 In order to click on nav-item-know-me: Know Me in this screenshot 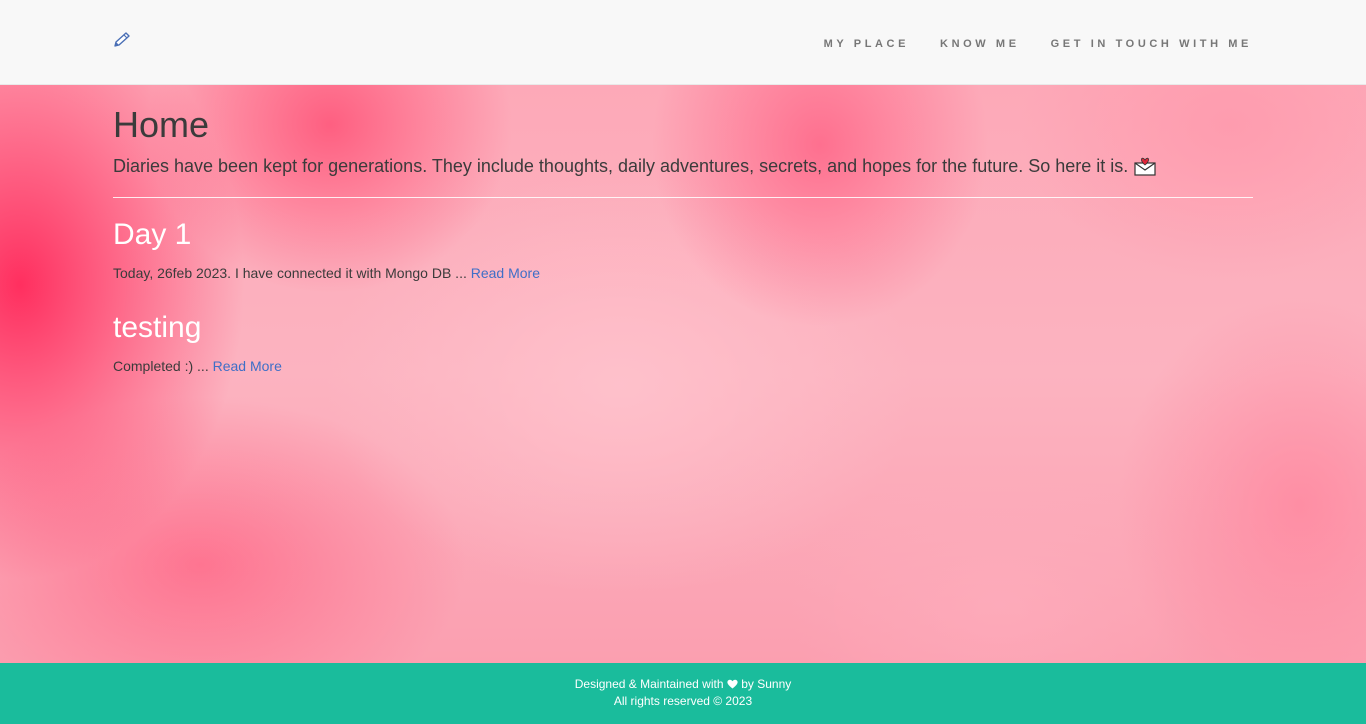, I will do `click(980, 43)`.